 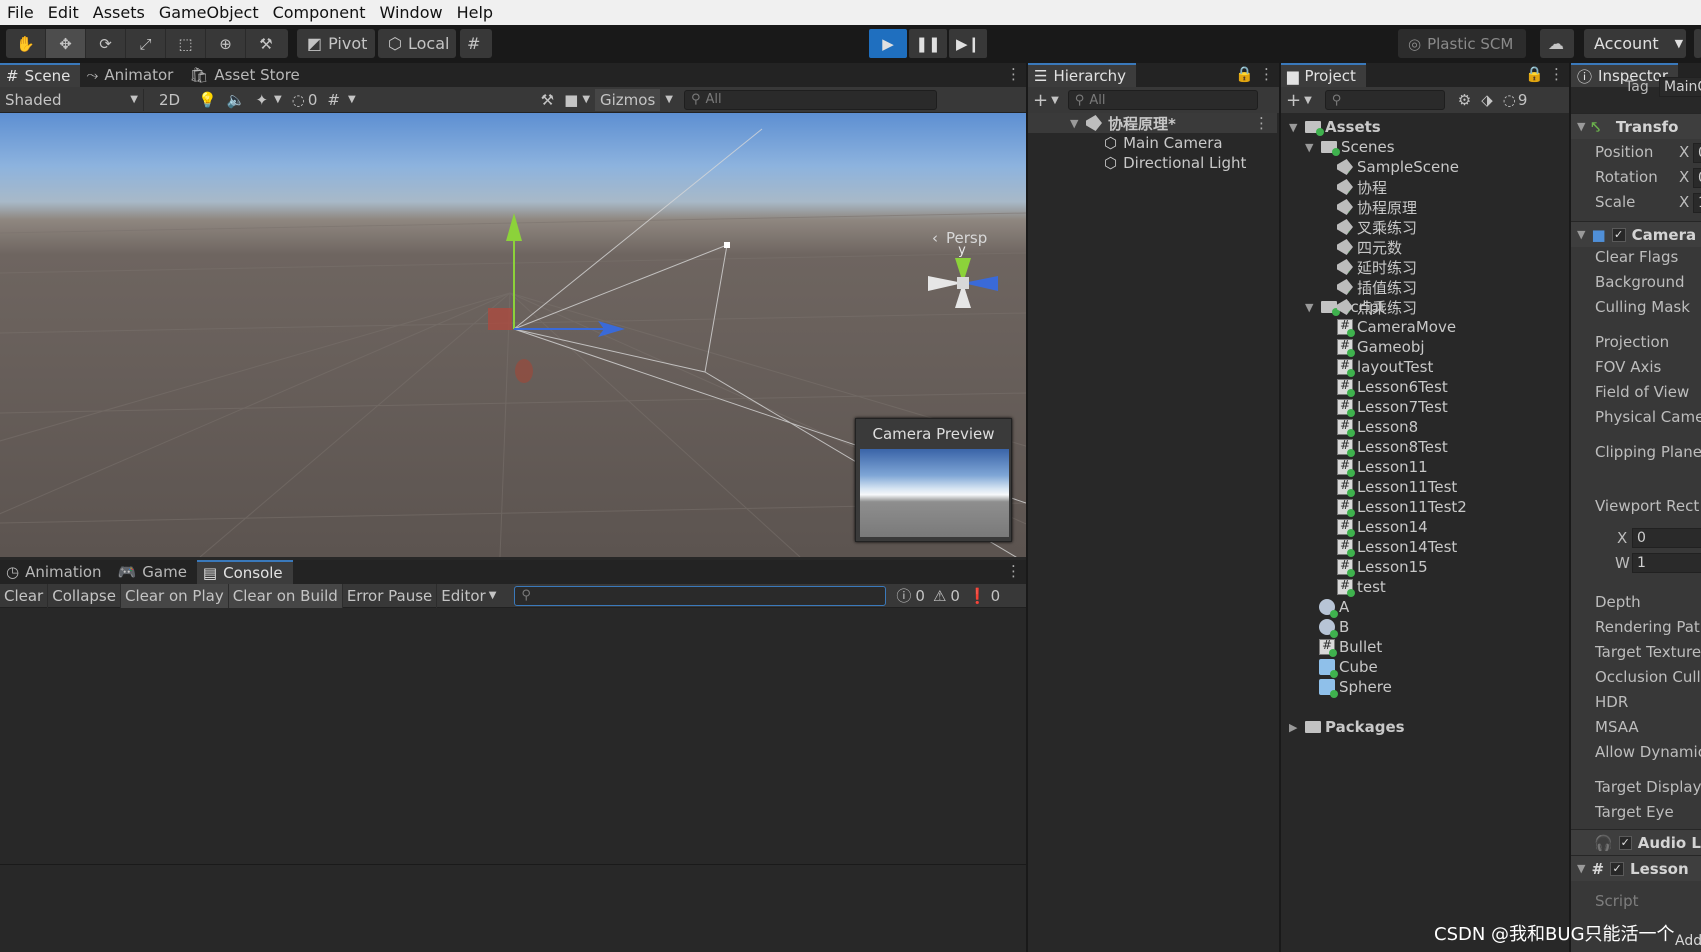 I want to click on effects-toggle: ✦ ▼, so click(x=268, y=100).